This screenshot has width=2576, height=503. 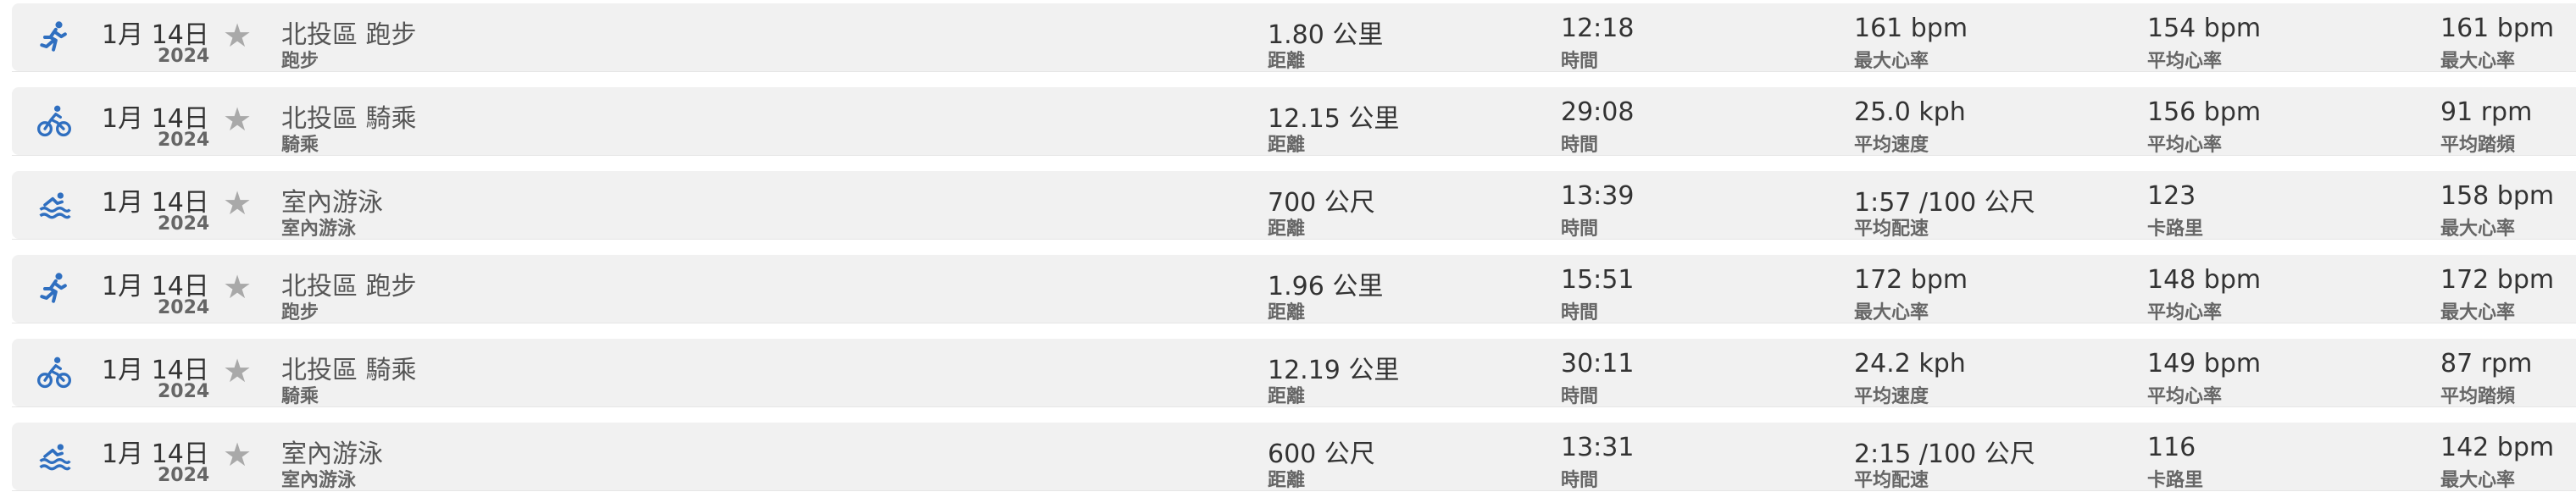 I want to click on stat-value-3: 172 bpm, so click(x=1911, y=280).